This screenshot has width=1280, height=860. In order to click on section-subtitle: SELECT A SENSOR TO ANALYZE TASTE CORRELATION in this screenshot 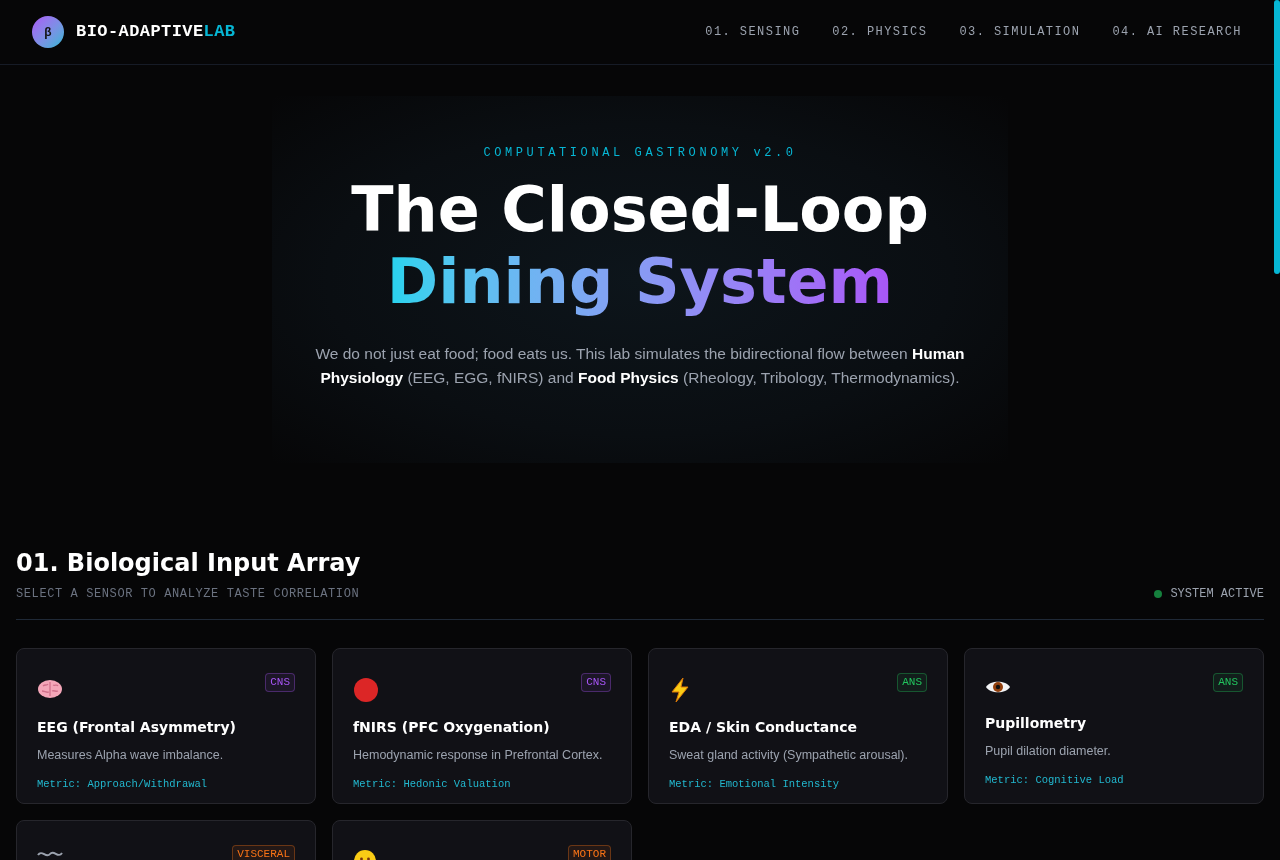, I will do `click(188, 594)`.